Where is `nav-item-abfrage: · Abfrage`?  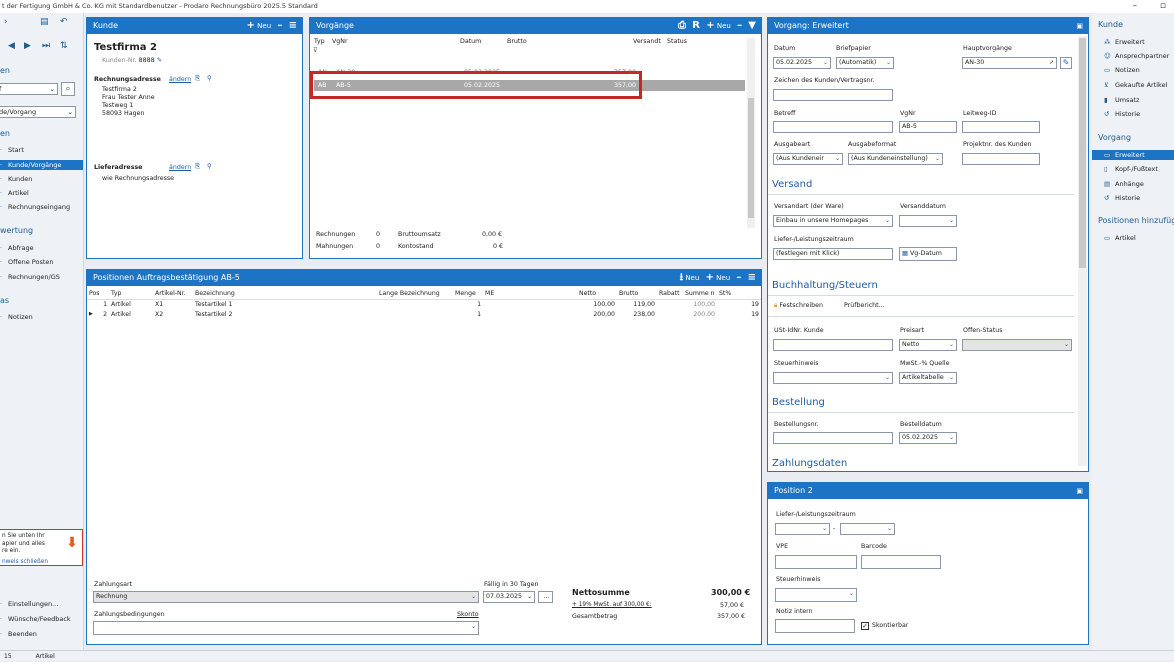
nav-item-abfrage: · Abfrage is located at coordinates (17, 248).